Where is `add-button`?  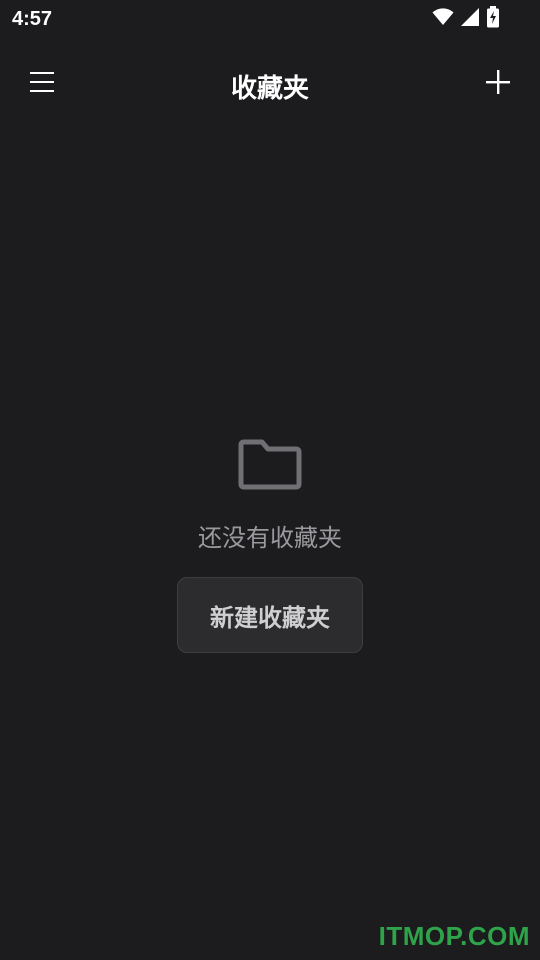 add-button is located at coordinates (498, 84).